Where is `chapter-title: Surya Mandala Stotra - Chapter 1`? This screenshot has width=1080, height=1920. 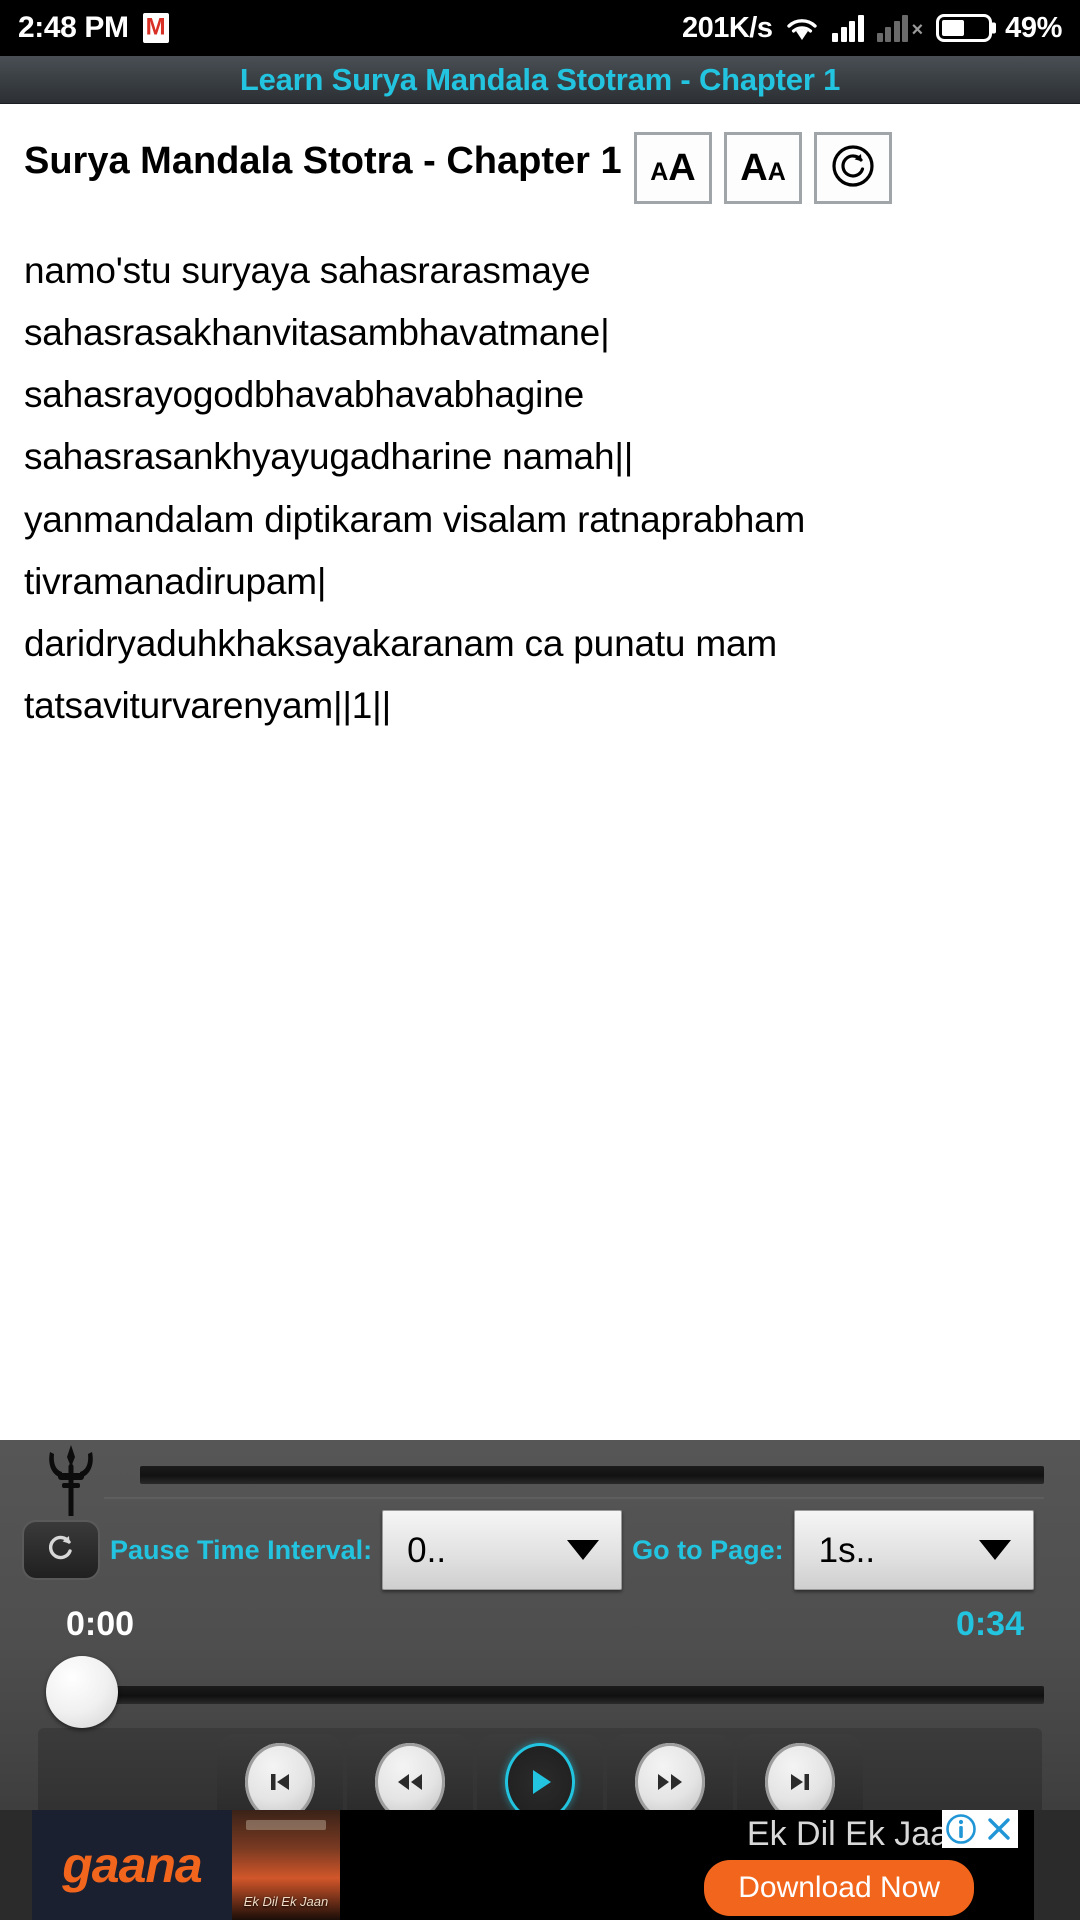 chapter-title: Surya Mandala Stotra - Chapter 1 is located at coordinates (323, 161).